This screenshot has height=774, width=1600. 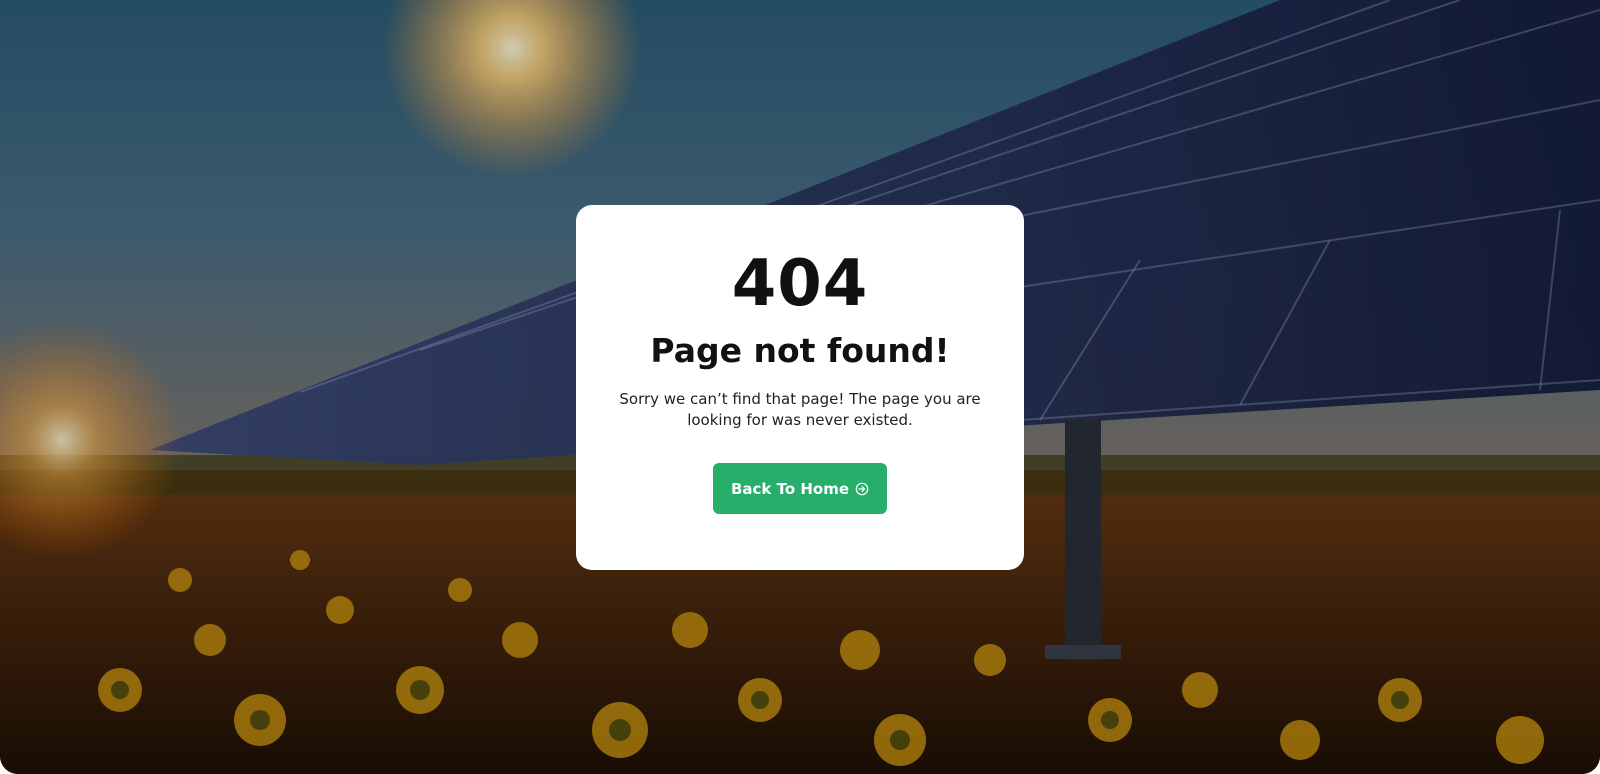 What do you see at coordinates (790, 488) in the screenshot?
I see `back-to-home-label: Back To Home` at bounding box center [790, 488].